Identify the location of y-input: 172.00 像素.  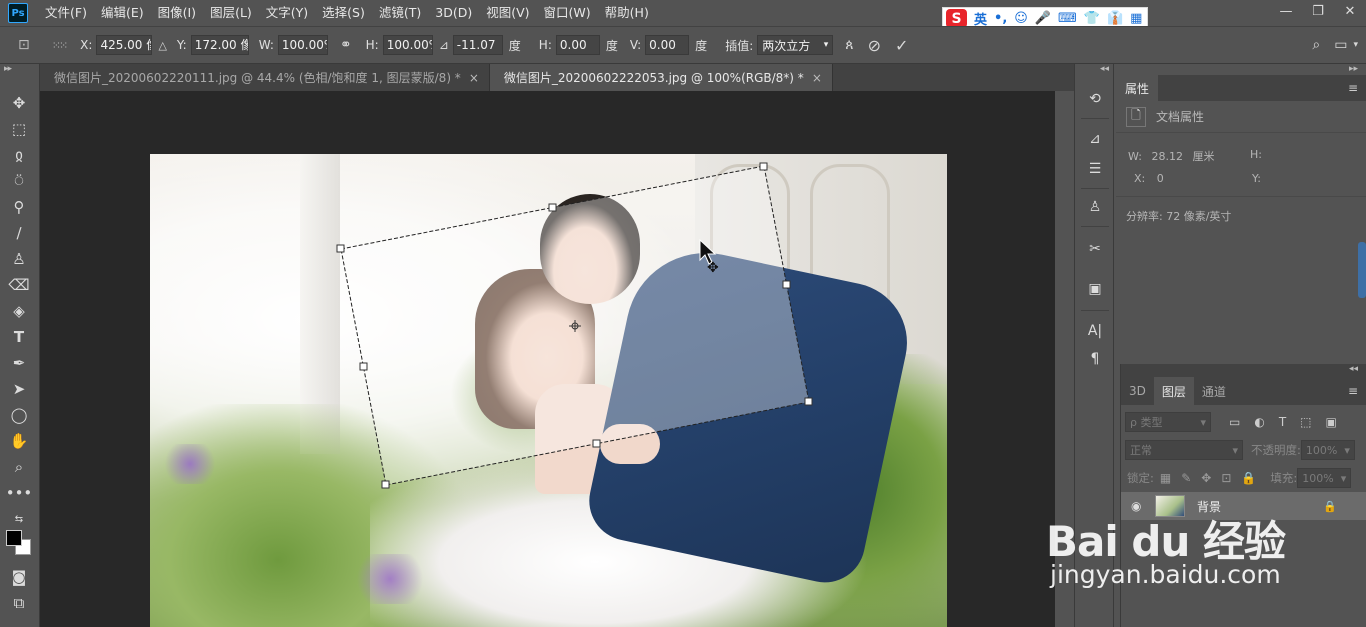
(219, 45).